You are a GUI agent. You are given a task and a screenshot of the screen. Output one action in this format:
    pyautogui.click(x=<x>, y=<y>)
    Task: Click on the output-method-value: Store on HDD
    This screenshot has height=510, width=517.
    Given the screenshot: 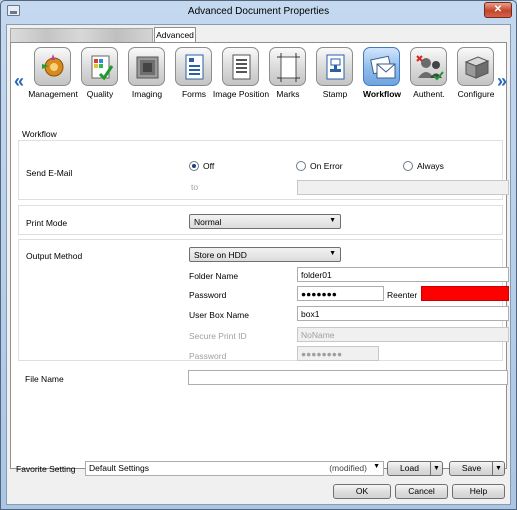 What is the action you would take?
    pyautogui.click(x=220, y=255)
    